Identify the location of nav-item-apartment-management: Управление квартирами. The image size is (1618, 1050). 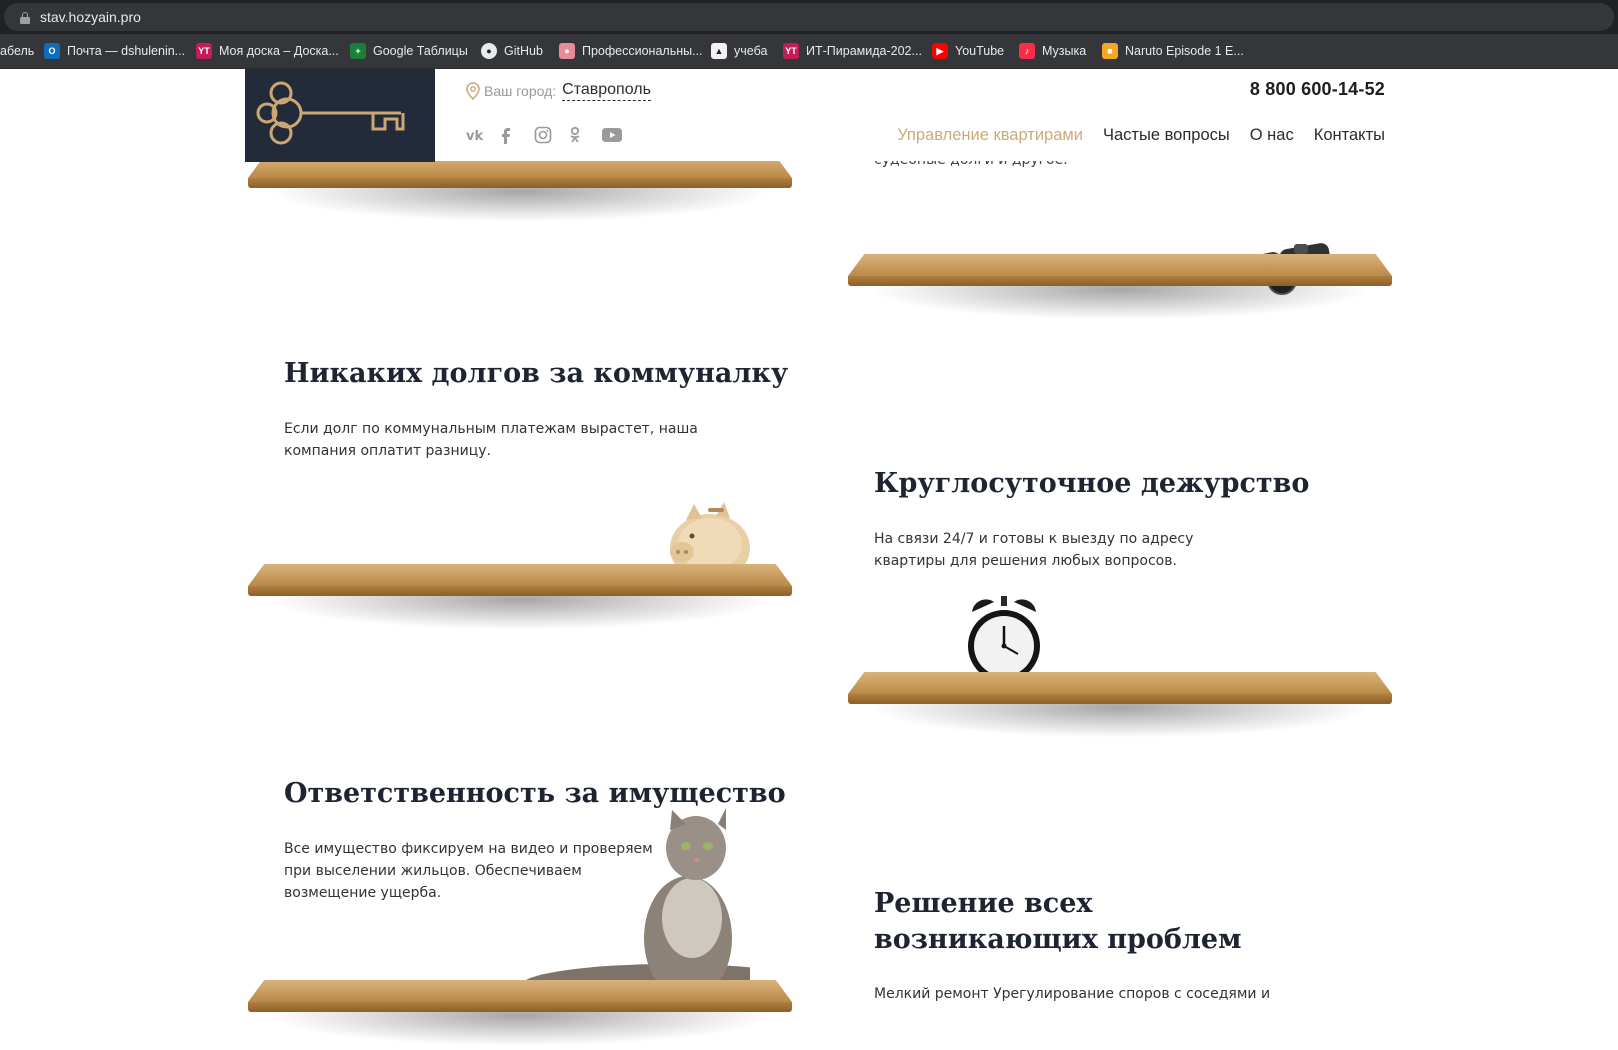
(990, 135).